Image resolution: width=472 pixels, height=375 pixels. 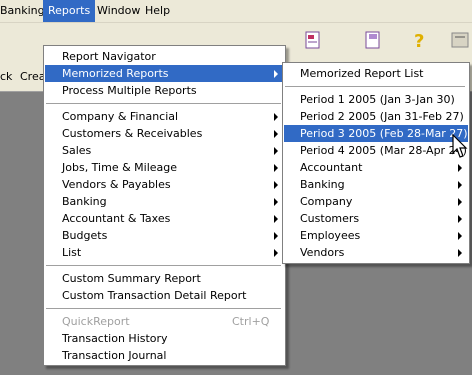 I want to click on submenu-item-customers: Customers, so click(x=376, y=218).